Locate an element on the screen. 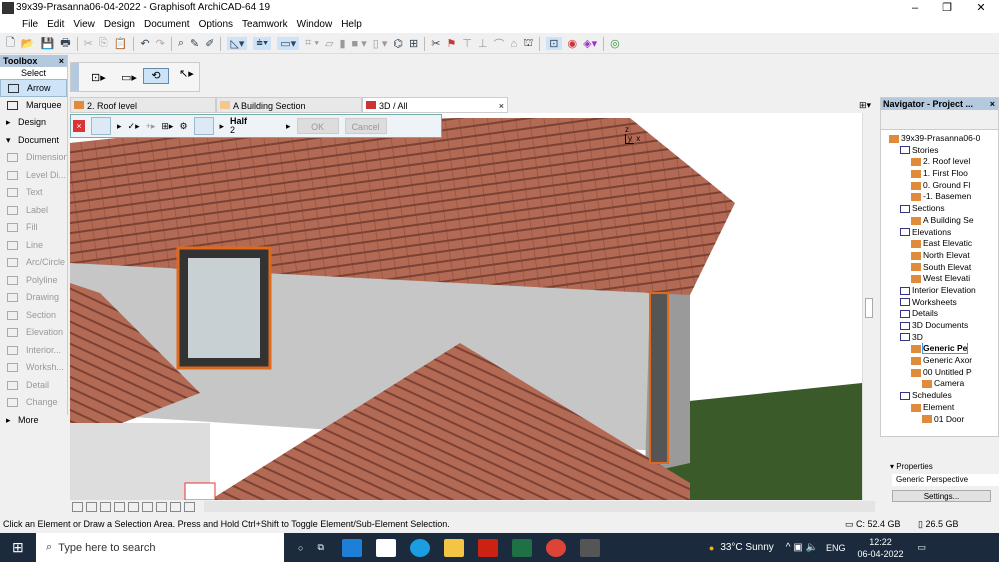 The height and width of the screenshot is (562, 999). tool-line: Line is located at coordinates (33, 246).